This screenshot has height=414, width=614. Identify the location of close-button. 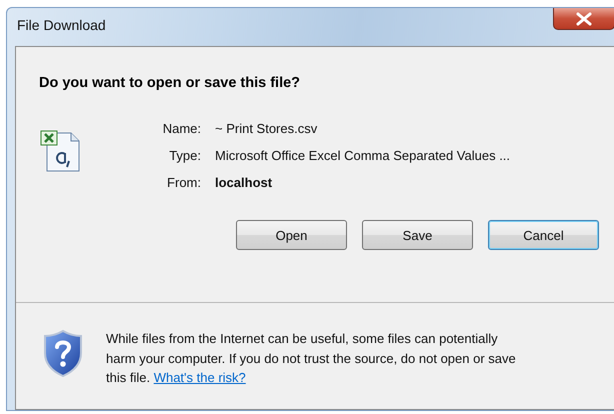
(583, 19).